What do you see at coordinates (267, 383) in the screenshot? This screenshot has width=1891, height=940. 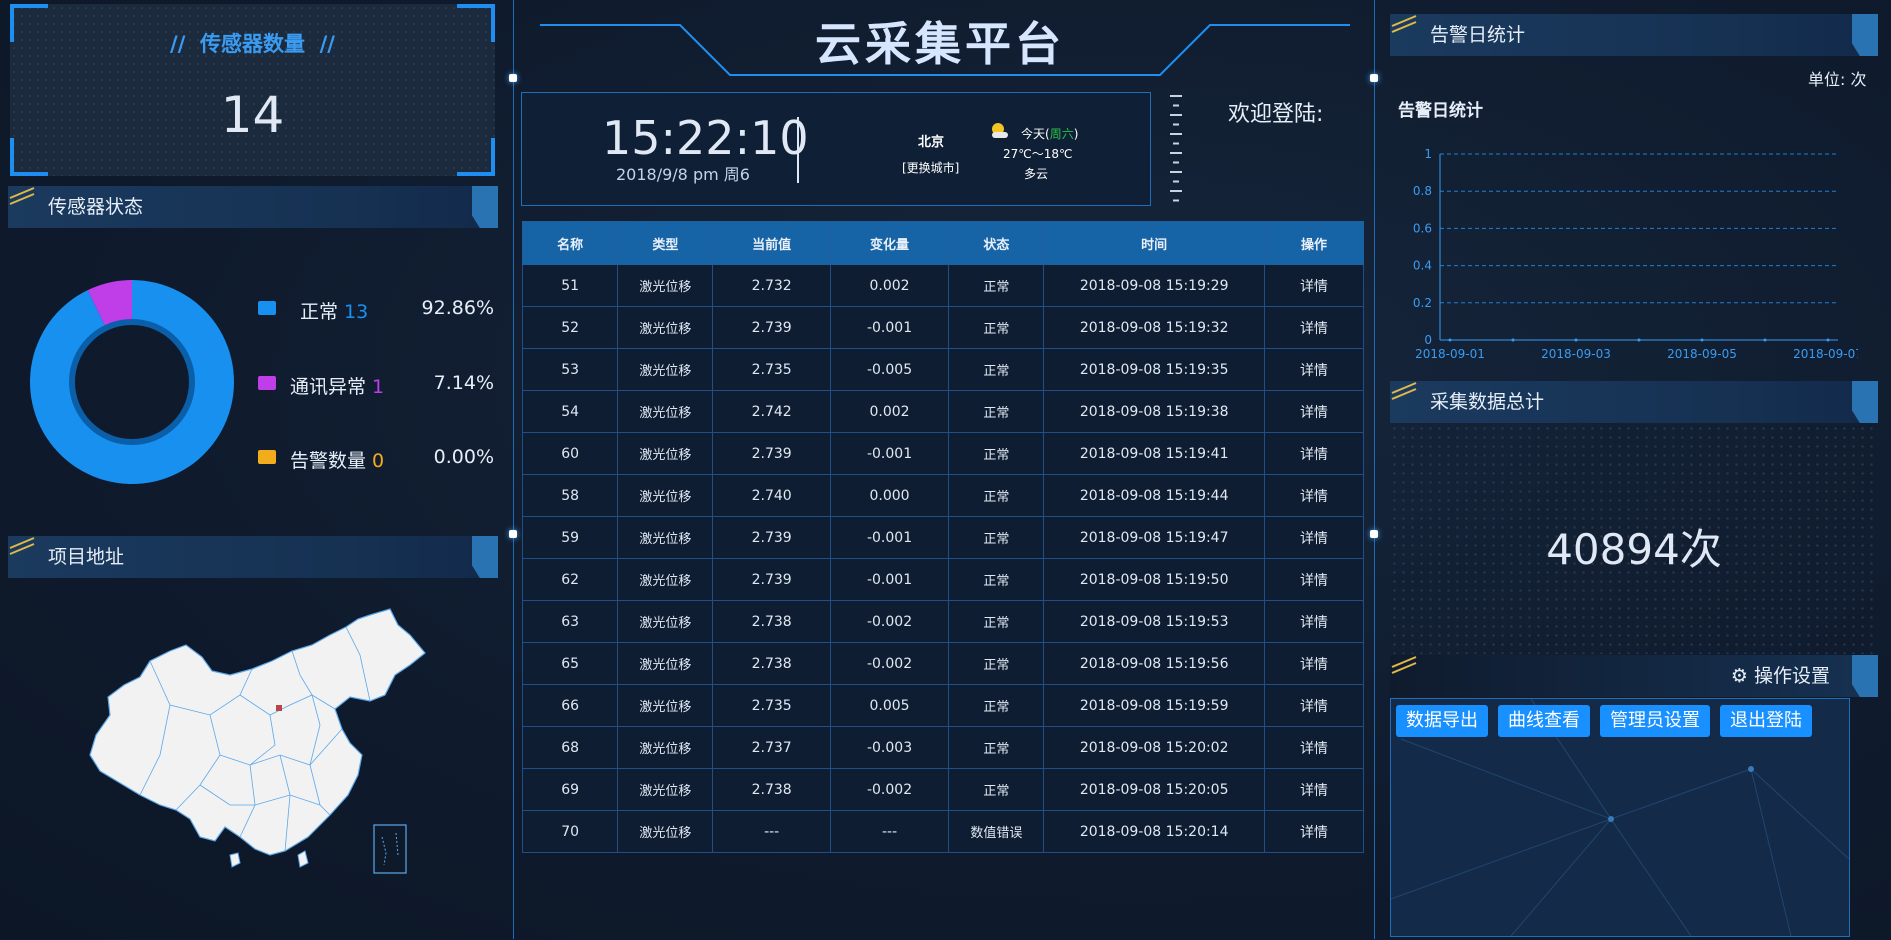 I see `legend-swatch` at bounding box center [267, 383].